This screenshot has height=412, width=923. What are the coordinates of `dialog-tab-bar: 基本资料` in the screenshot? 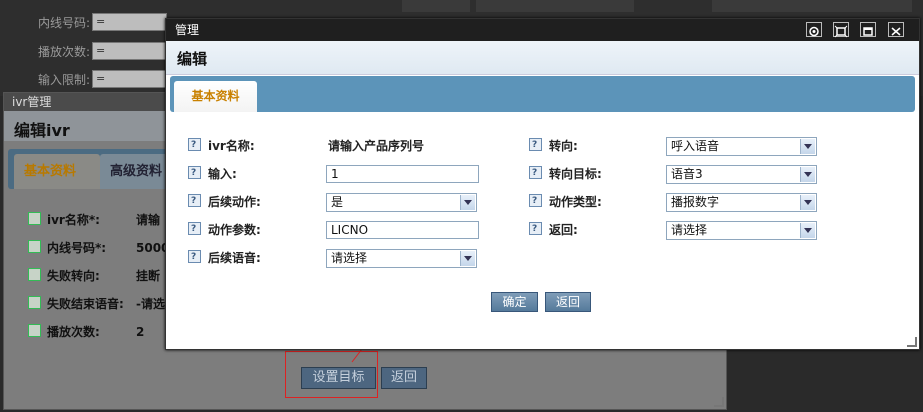 It's located at (542, 94).